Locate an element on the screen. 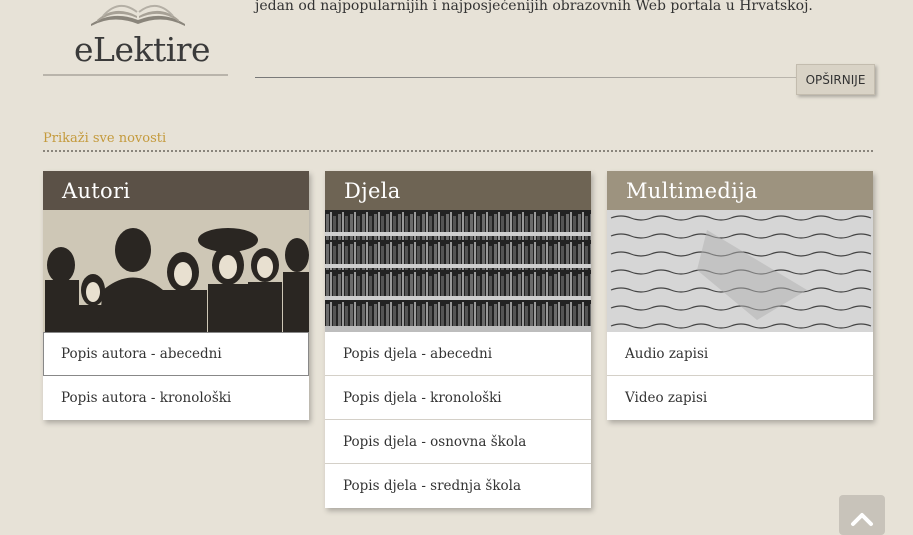  logo-text: eLektire is located at coordinates (142, 49).